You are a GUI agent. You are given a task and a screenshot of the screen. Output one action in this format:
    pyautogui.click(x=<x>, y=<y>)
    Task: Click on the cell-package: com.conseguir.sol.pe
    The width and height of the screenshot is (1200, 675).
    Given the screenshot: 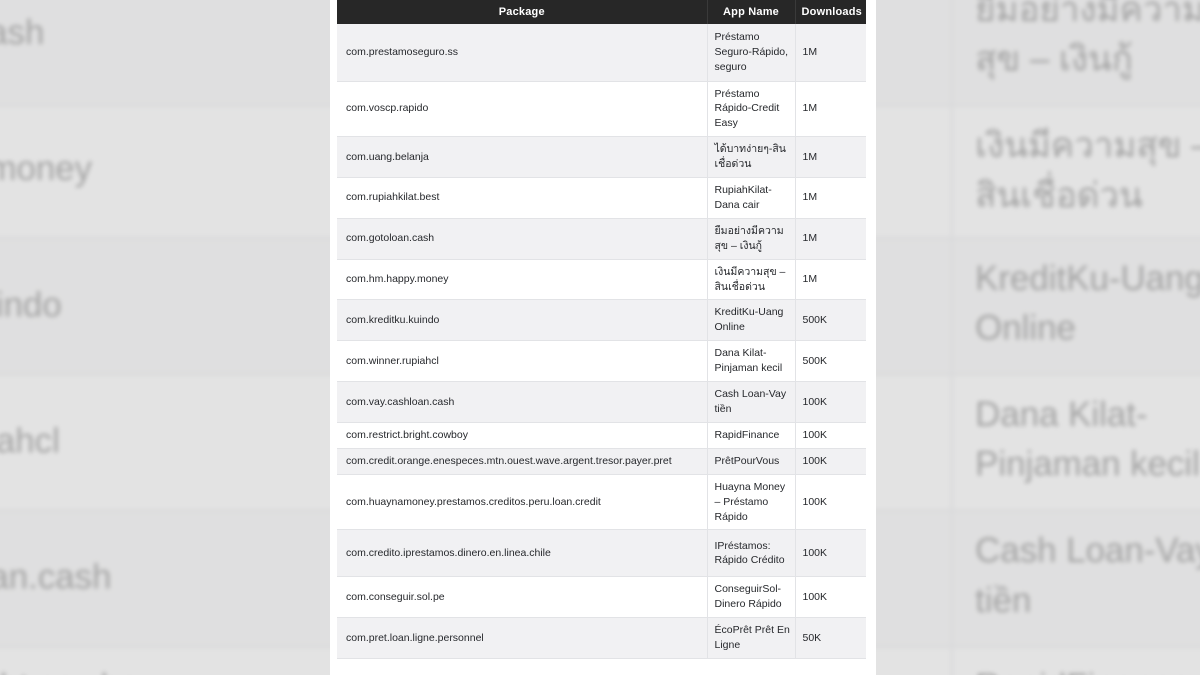 What is the action you would take?
    pyautogui.click(x=522, y=597)
    